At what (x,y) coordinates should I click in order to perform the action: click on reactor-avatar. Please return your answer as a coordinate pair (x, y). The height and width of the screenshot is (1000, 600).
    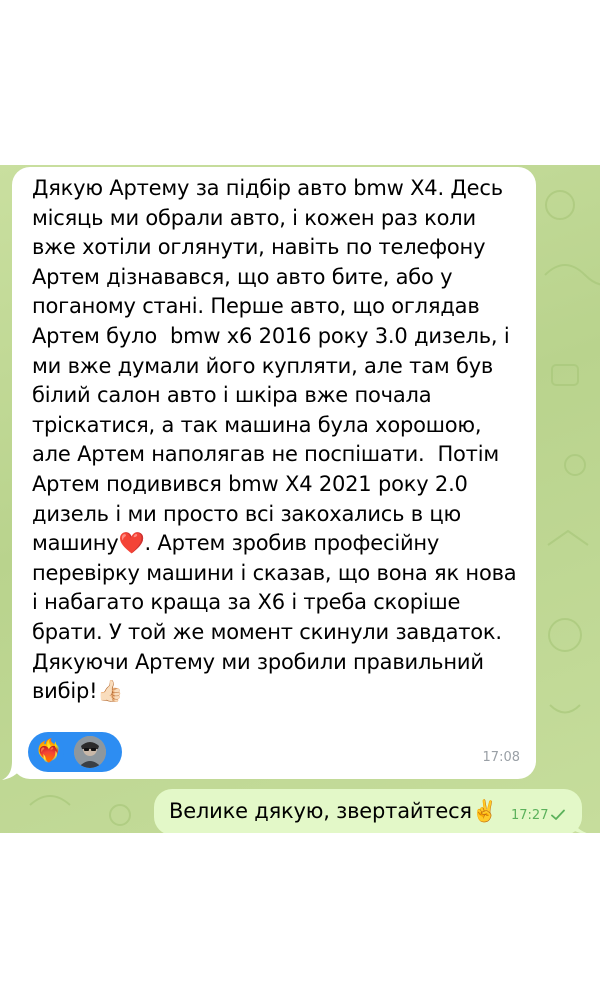
    Looking at the image, I should click on (90, 752).